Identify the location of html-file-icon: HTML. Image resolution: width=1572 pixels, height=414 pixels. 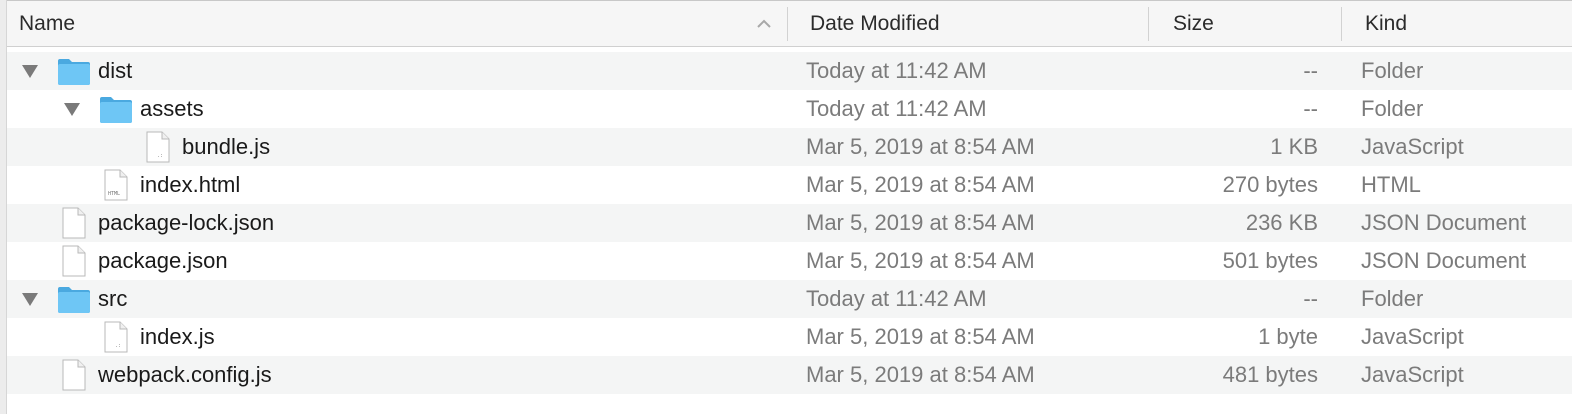
(116, 187).